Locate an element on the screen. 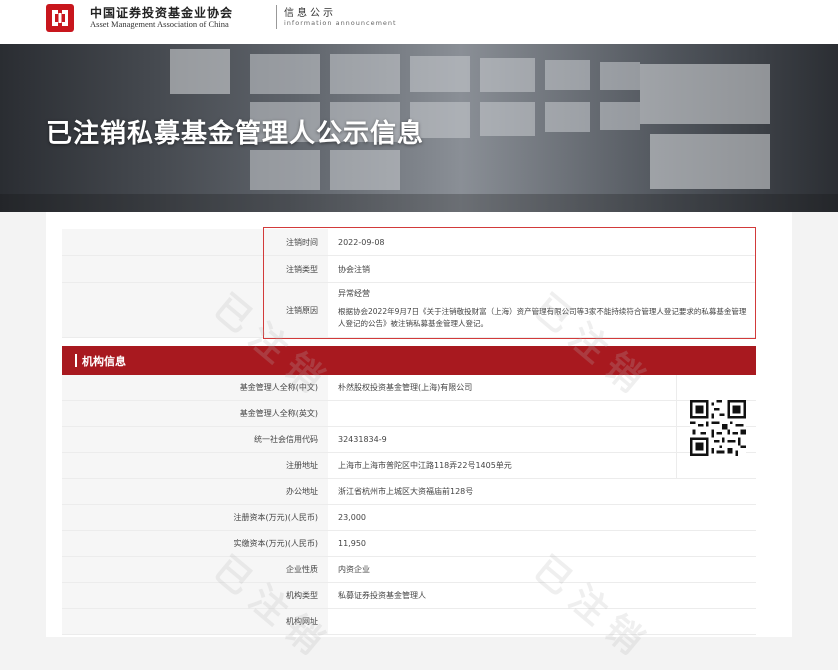 The height and width of the screenshot is (670, 838). amac-logo-icon is located at coordinates (60, 18).